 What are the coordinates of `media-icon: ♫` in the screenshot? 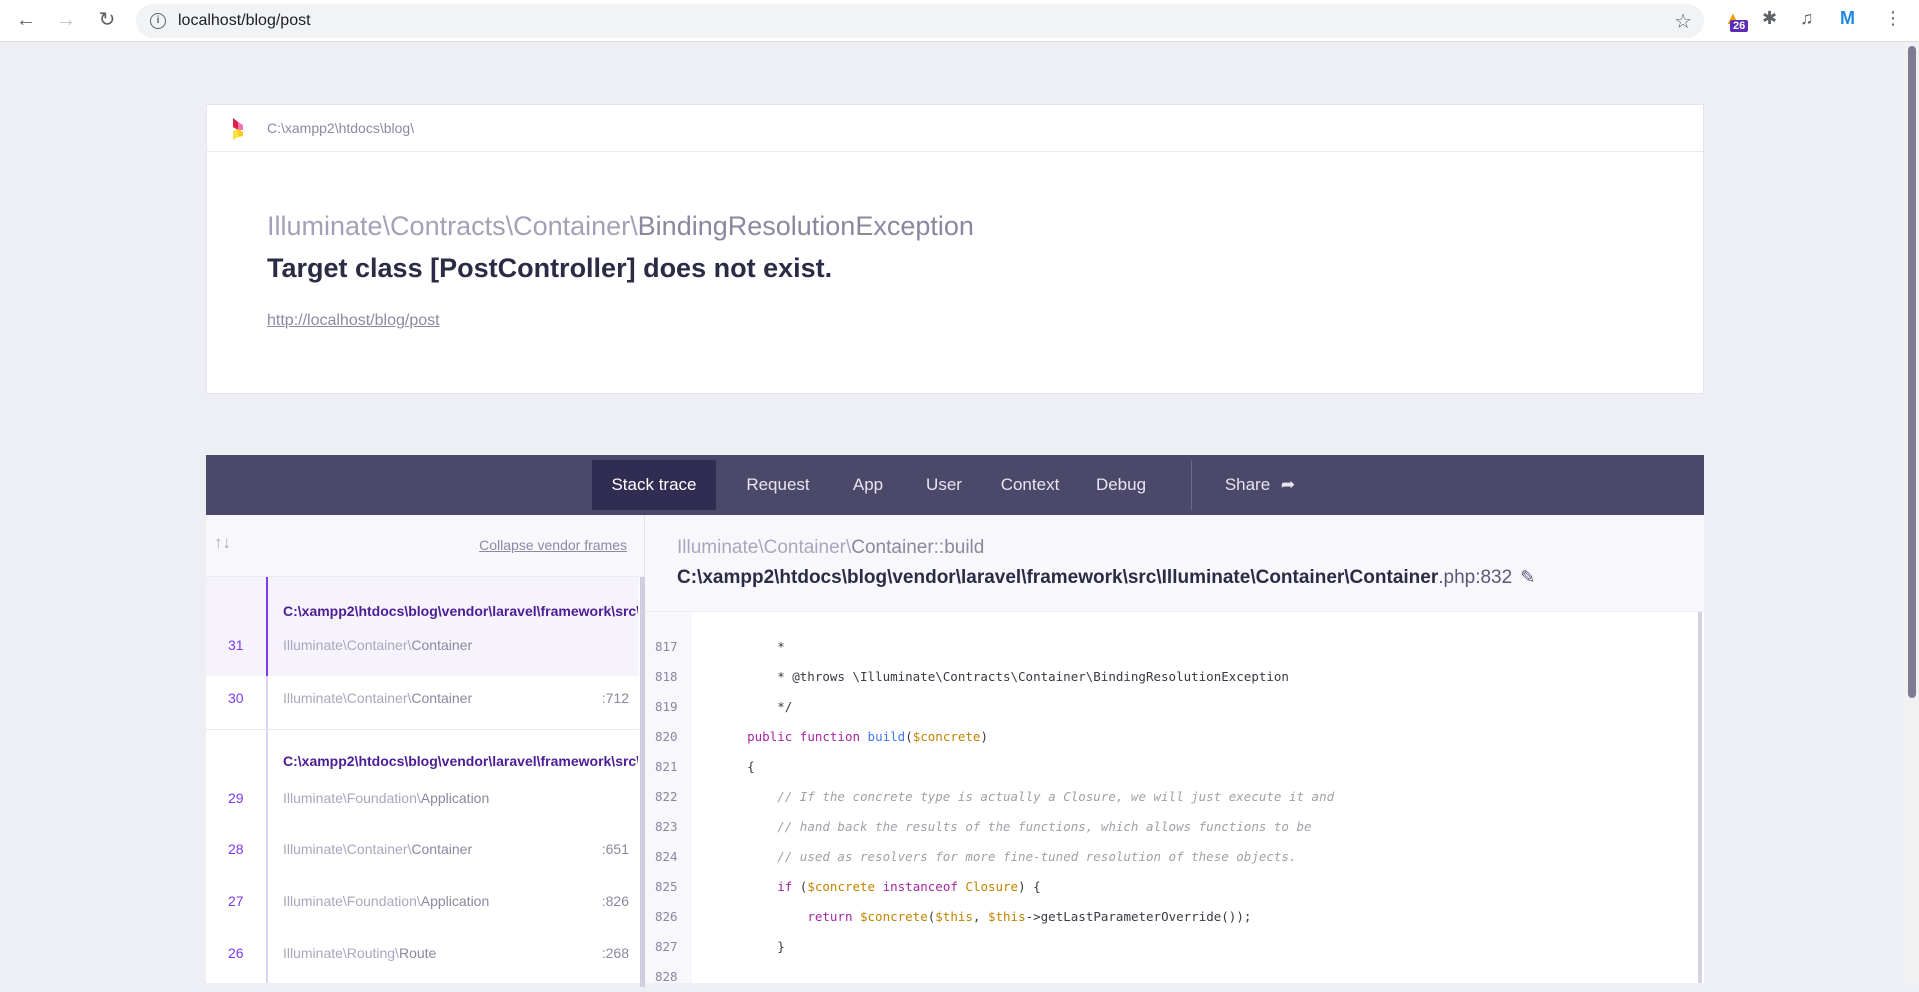 It's located at (1807, 21).